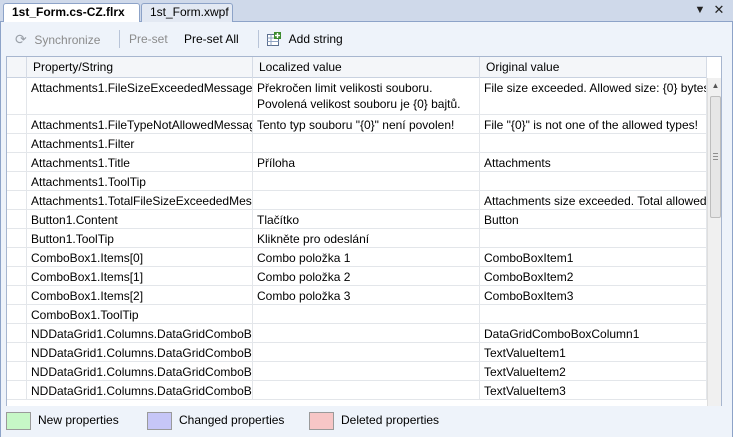  What do you see at coordinates (140, 181) in the screenshot?
I see `cell-property: Attachments1.ToolTip` at bounding box center [140, 181].